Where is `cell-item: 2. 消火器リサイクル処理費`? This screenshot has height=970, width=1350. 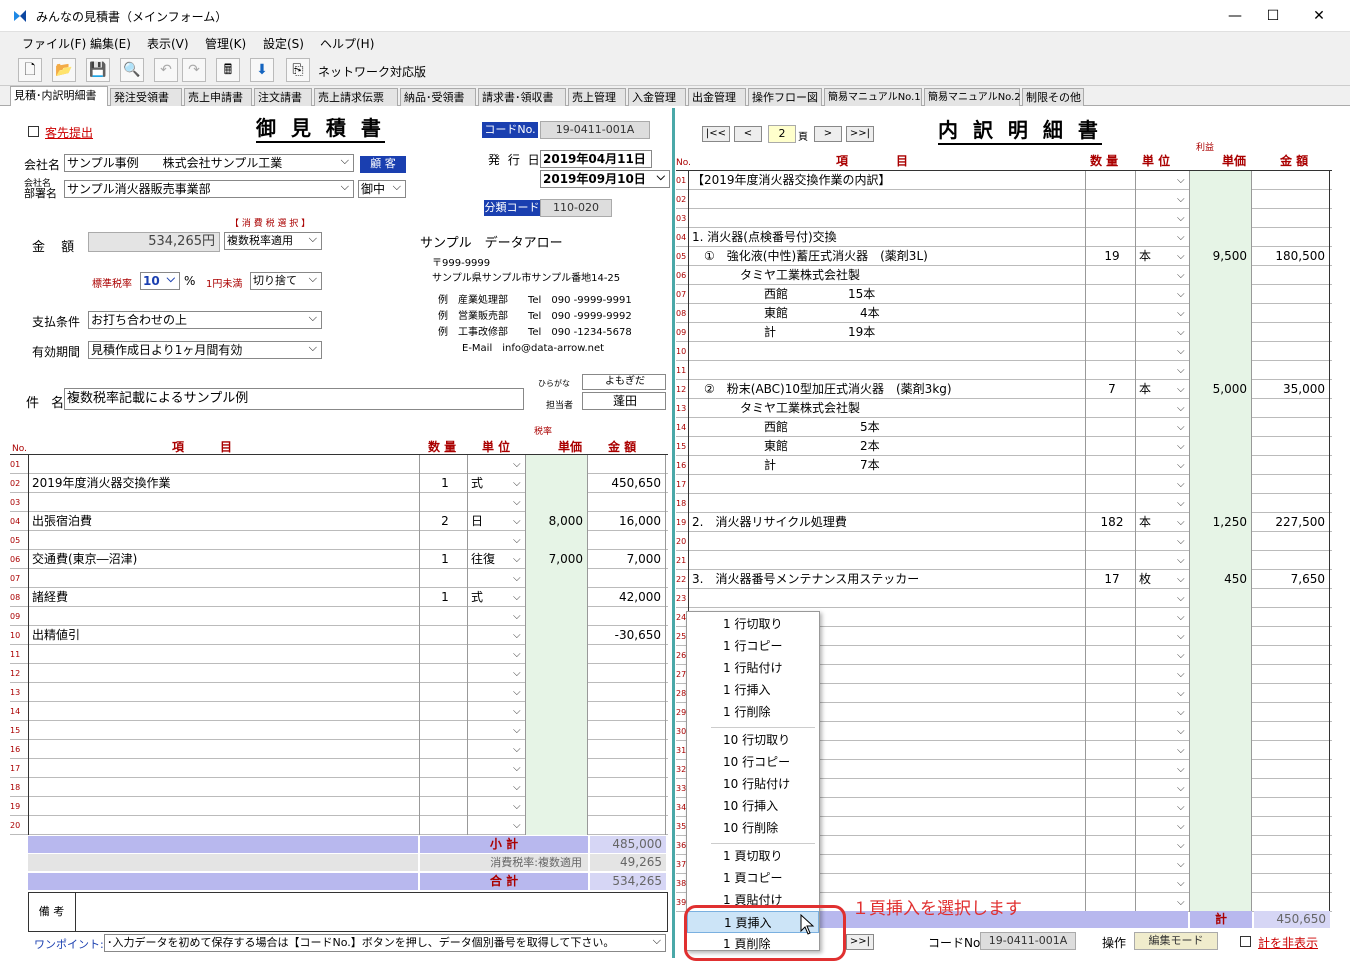 cell-item: 2. 消火器リサイクル処理費 is located at coordinates (887, 522).